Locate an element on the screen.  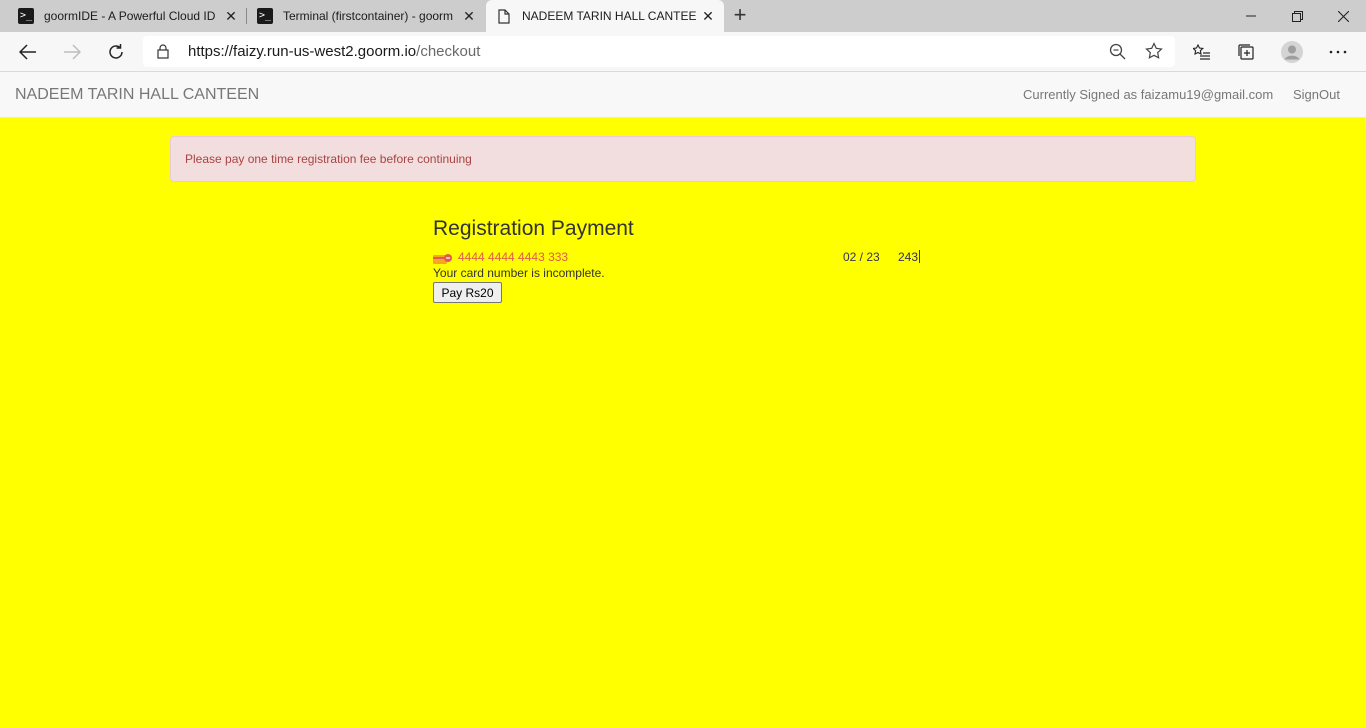
tab-terminal: >_ Terminal (firstcontainer) - goorm ✕ is located at coordinates (366, 16).